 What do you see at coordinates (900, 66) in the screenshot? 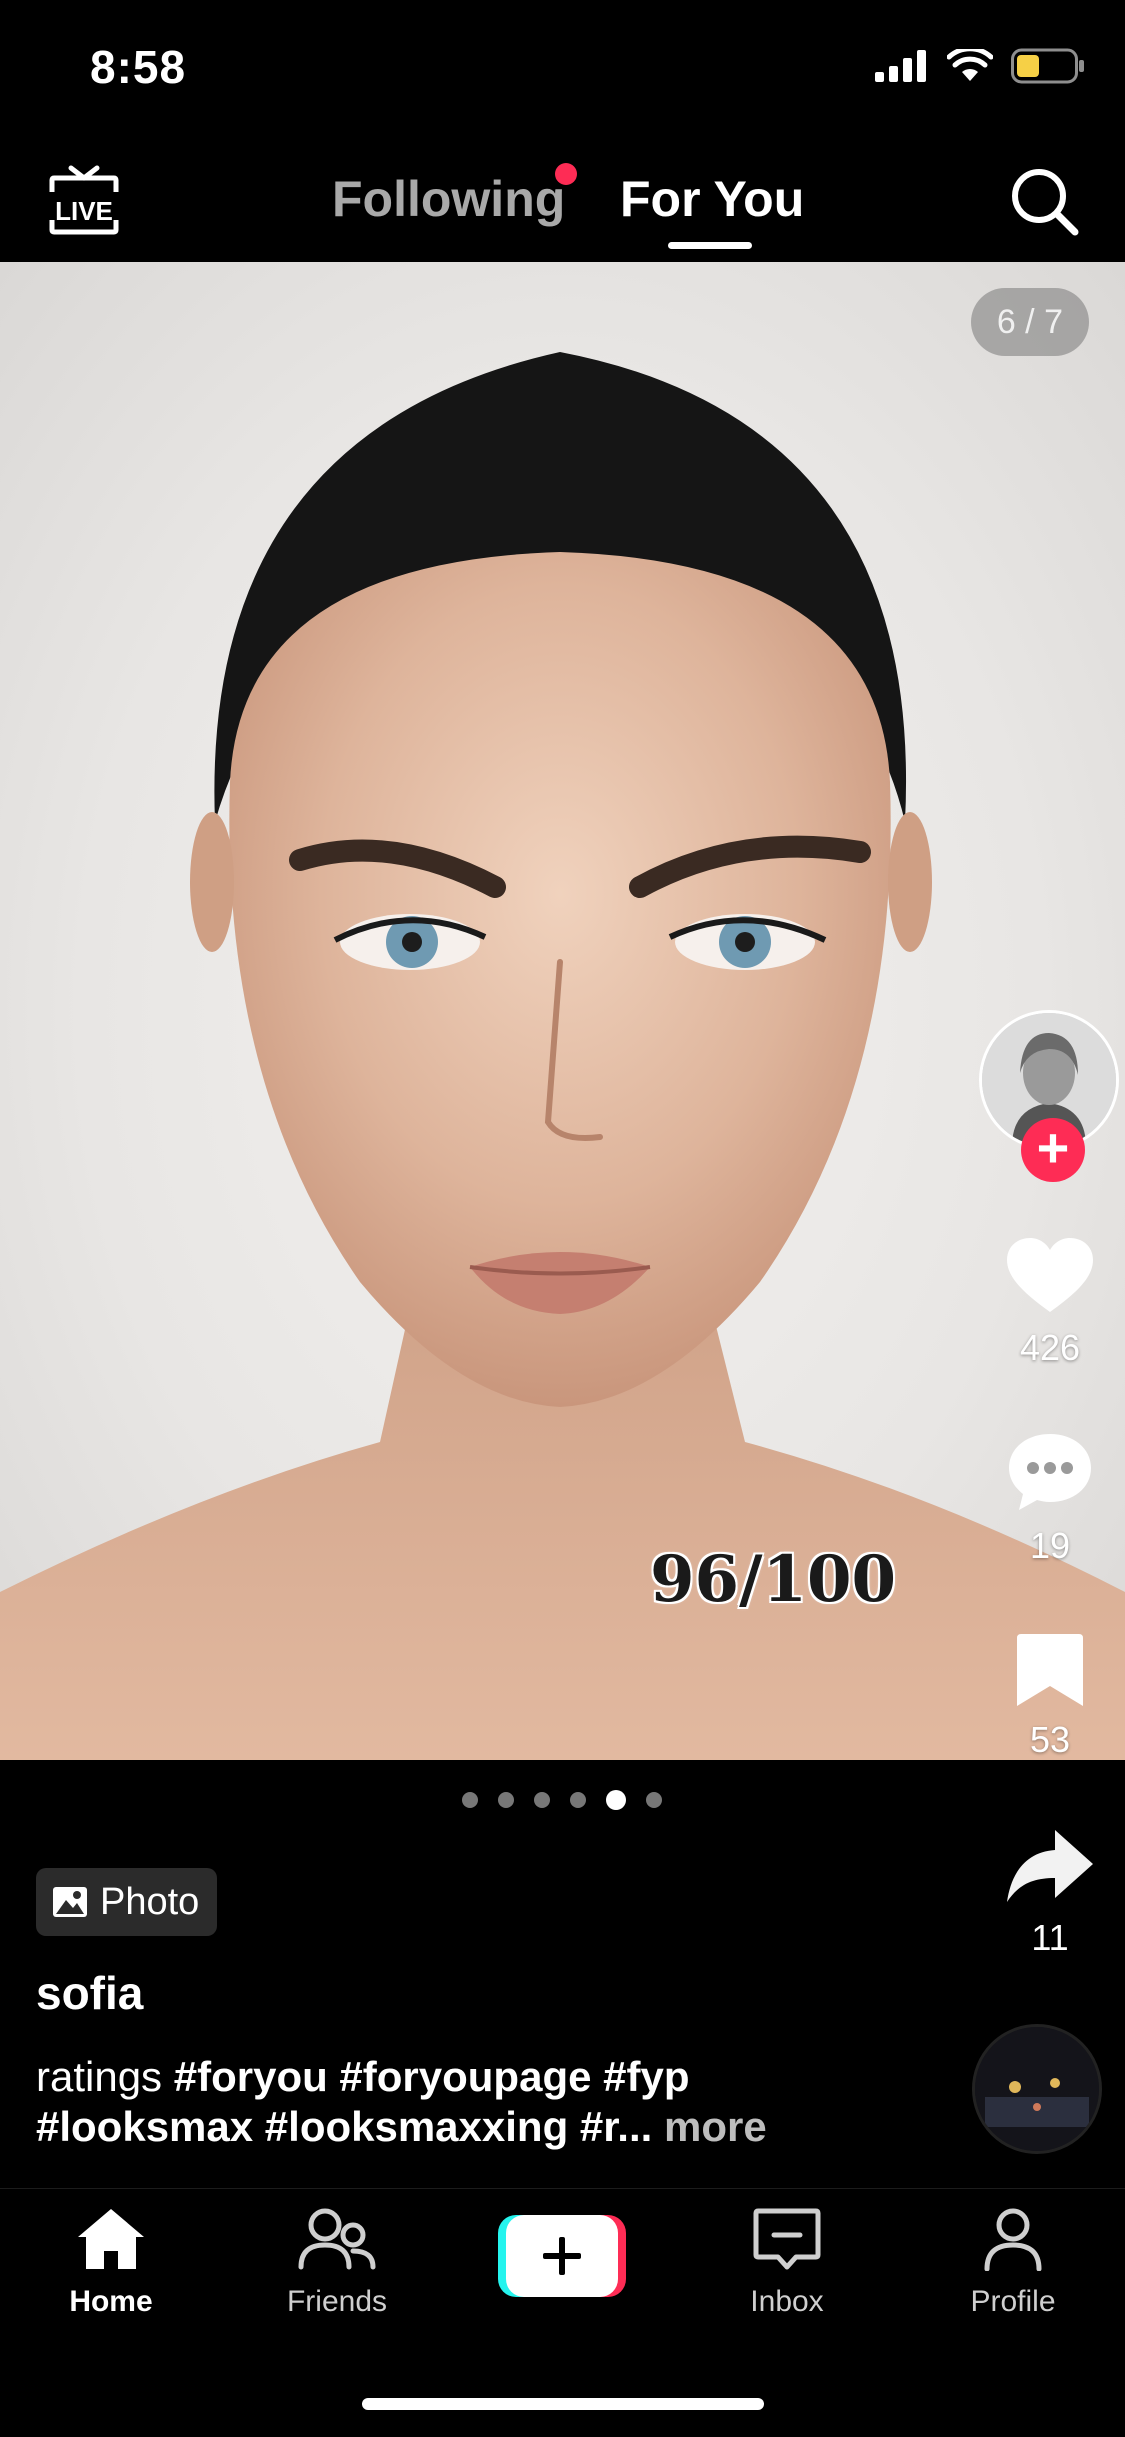
I see `cellular-signal-icon` at bounding box center [900, 66].